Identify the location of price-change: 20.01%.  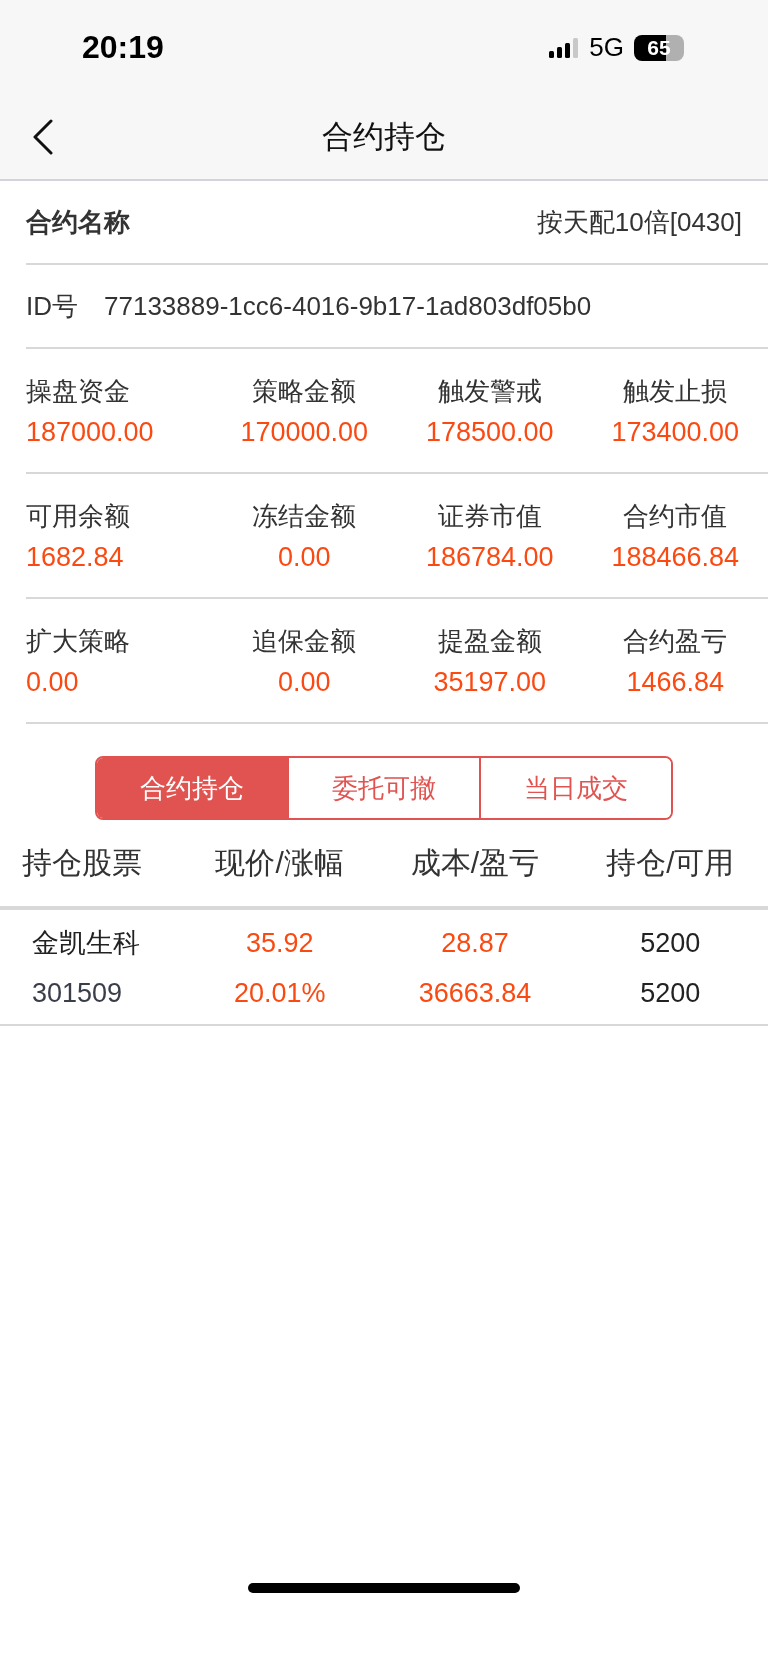
(279, 993).